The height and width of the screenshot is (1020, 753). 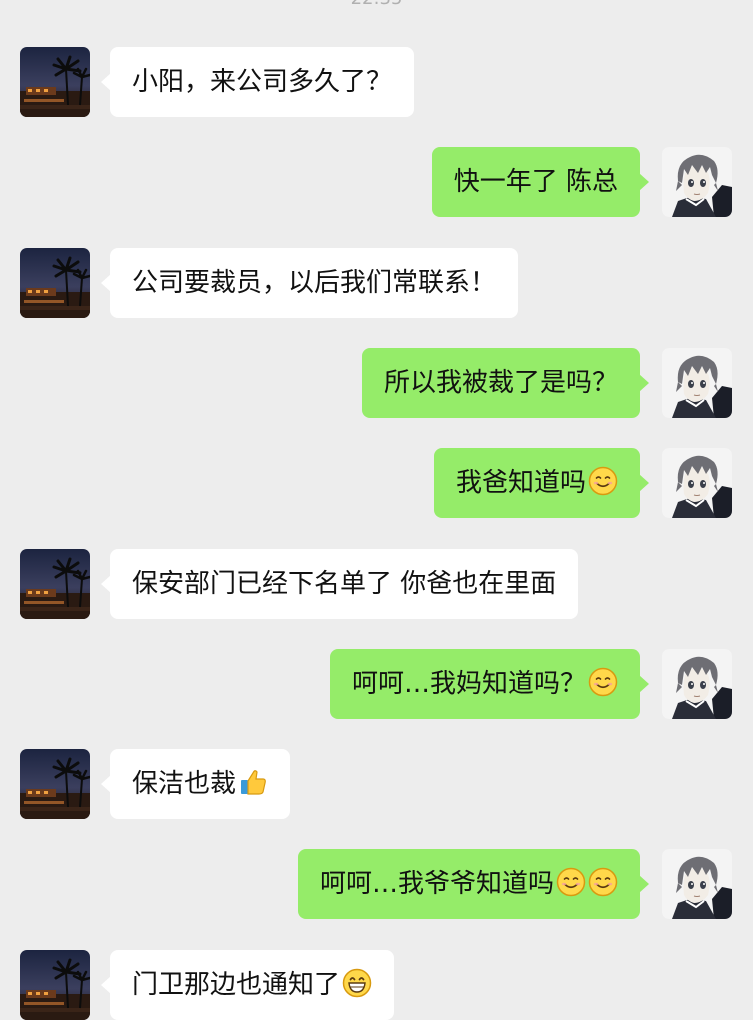 I want to click on sent-message-bubble: 我爸知道吗, so click(x=541, y=483).